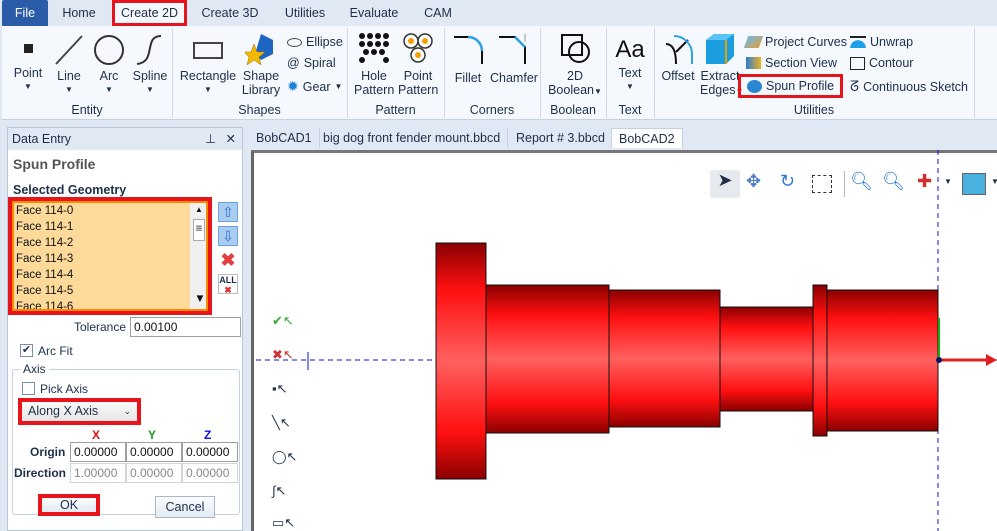 The image size is (997, 531). What do you see at coordinates (630, 64) in the screenshot?
I see `text-button: Aa Text ▼` at bounding box center [630, 64].